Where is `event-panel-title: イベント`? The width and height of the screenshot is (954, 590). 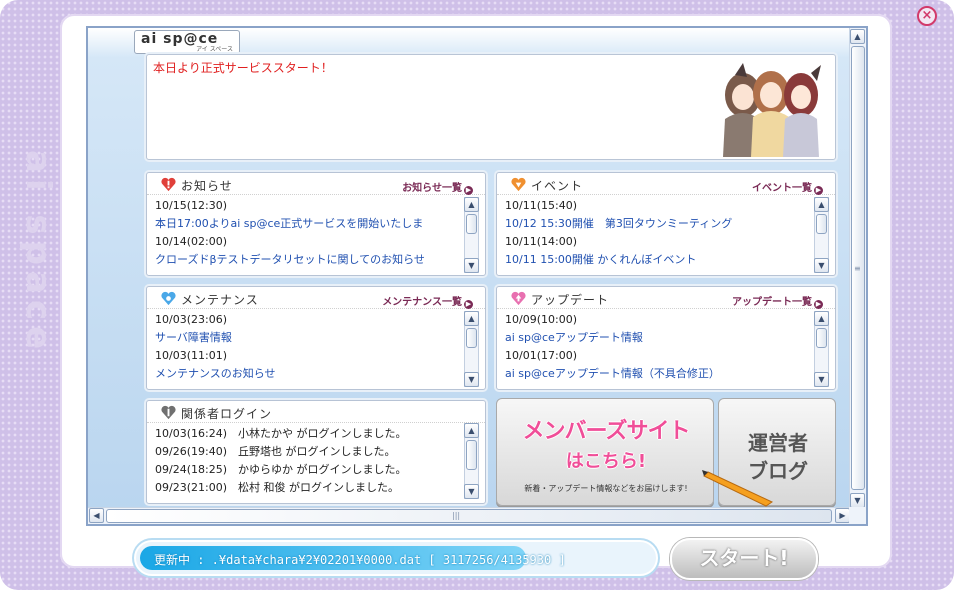
event-panel-title: イベント is located at coordinates (557, 186).